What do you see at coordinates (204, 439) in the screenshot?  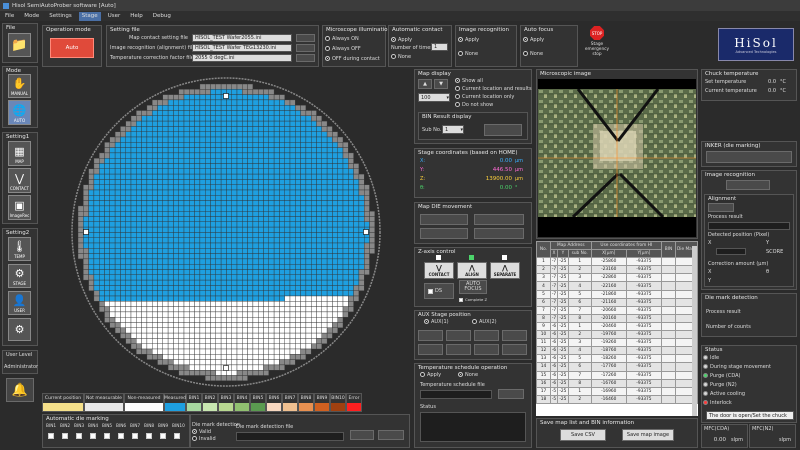 I see `die-mark-invalid-radio: Invalid` at bounding box center [204, 439].